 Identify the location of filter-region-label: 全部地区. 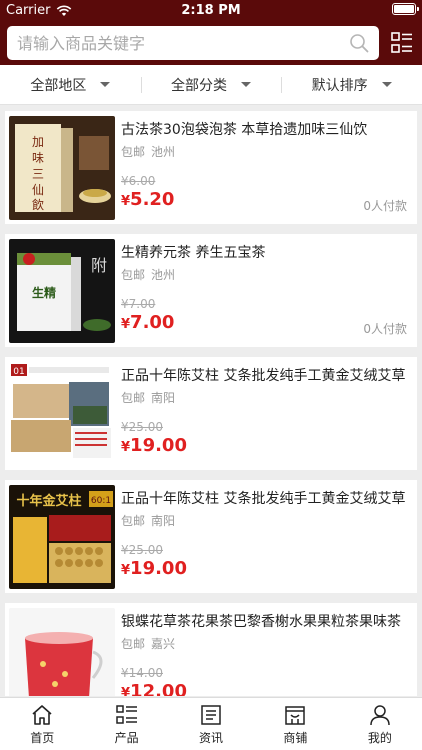
(58, 85).